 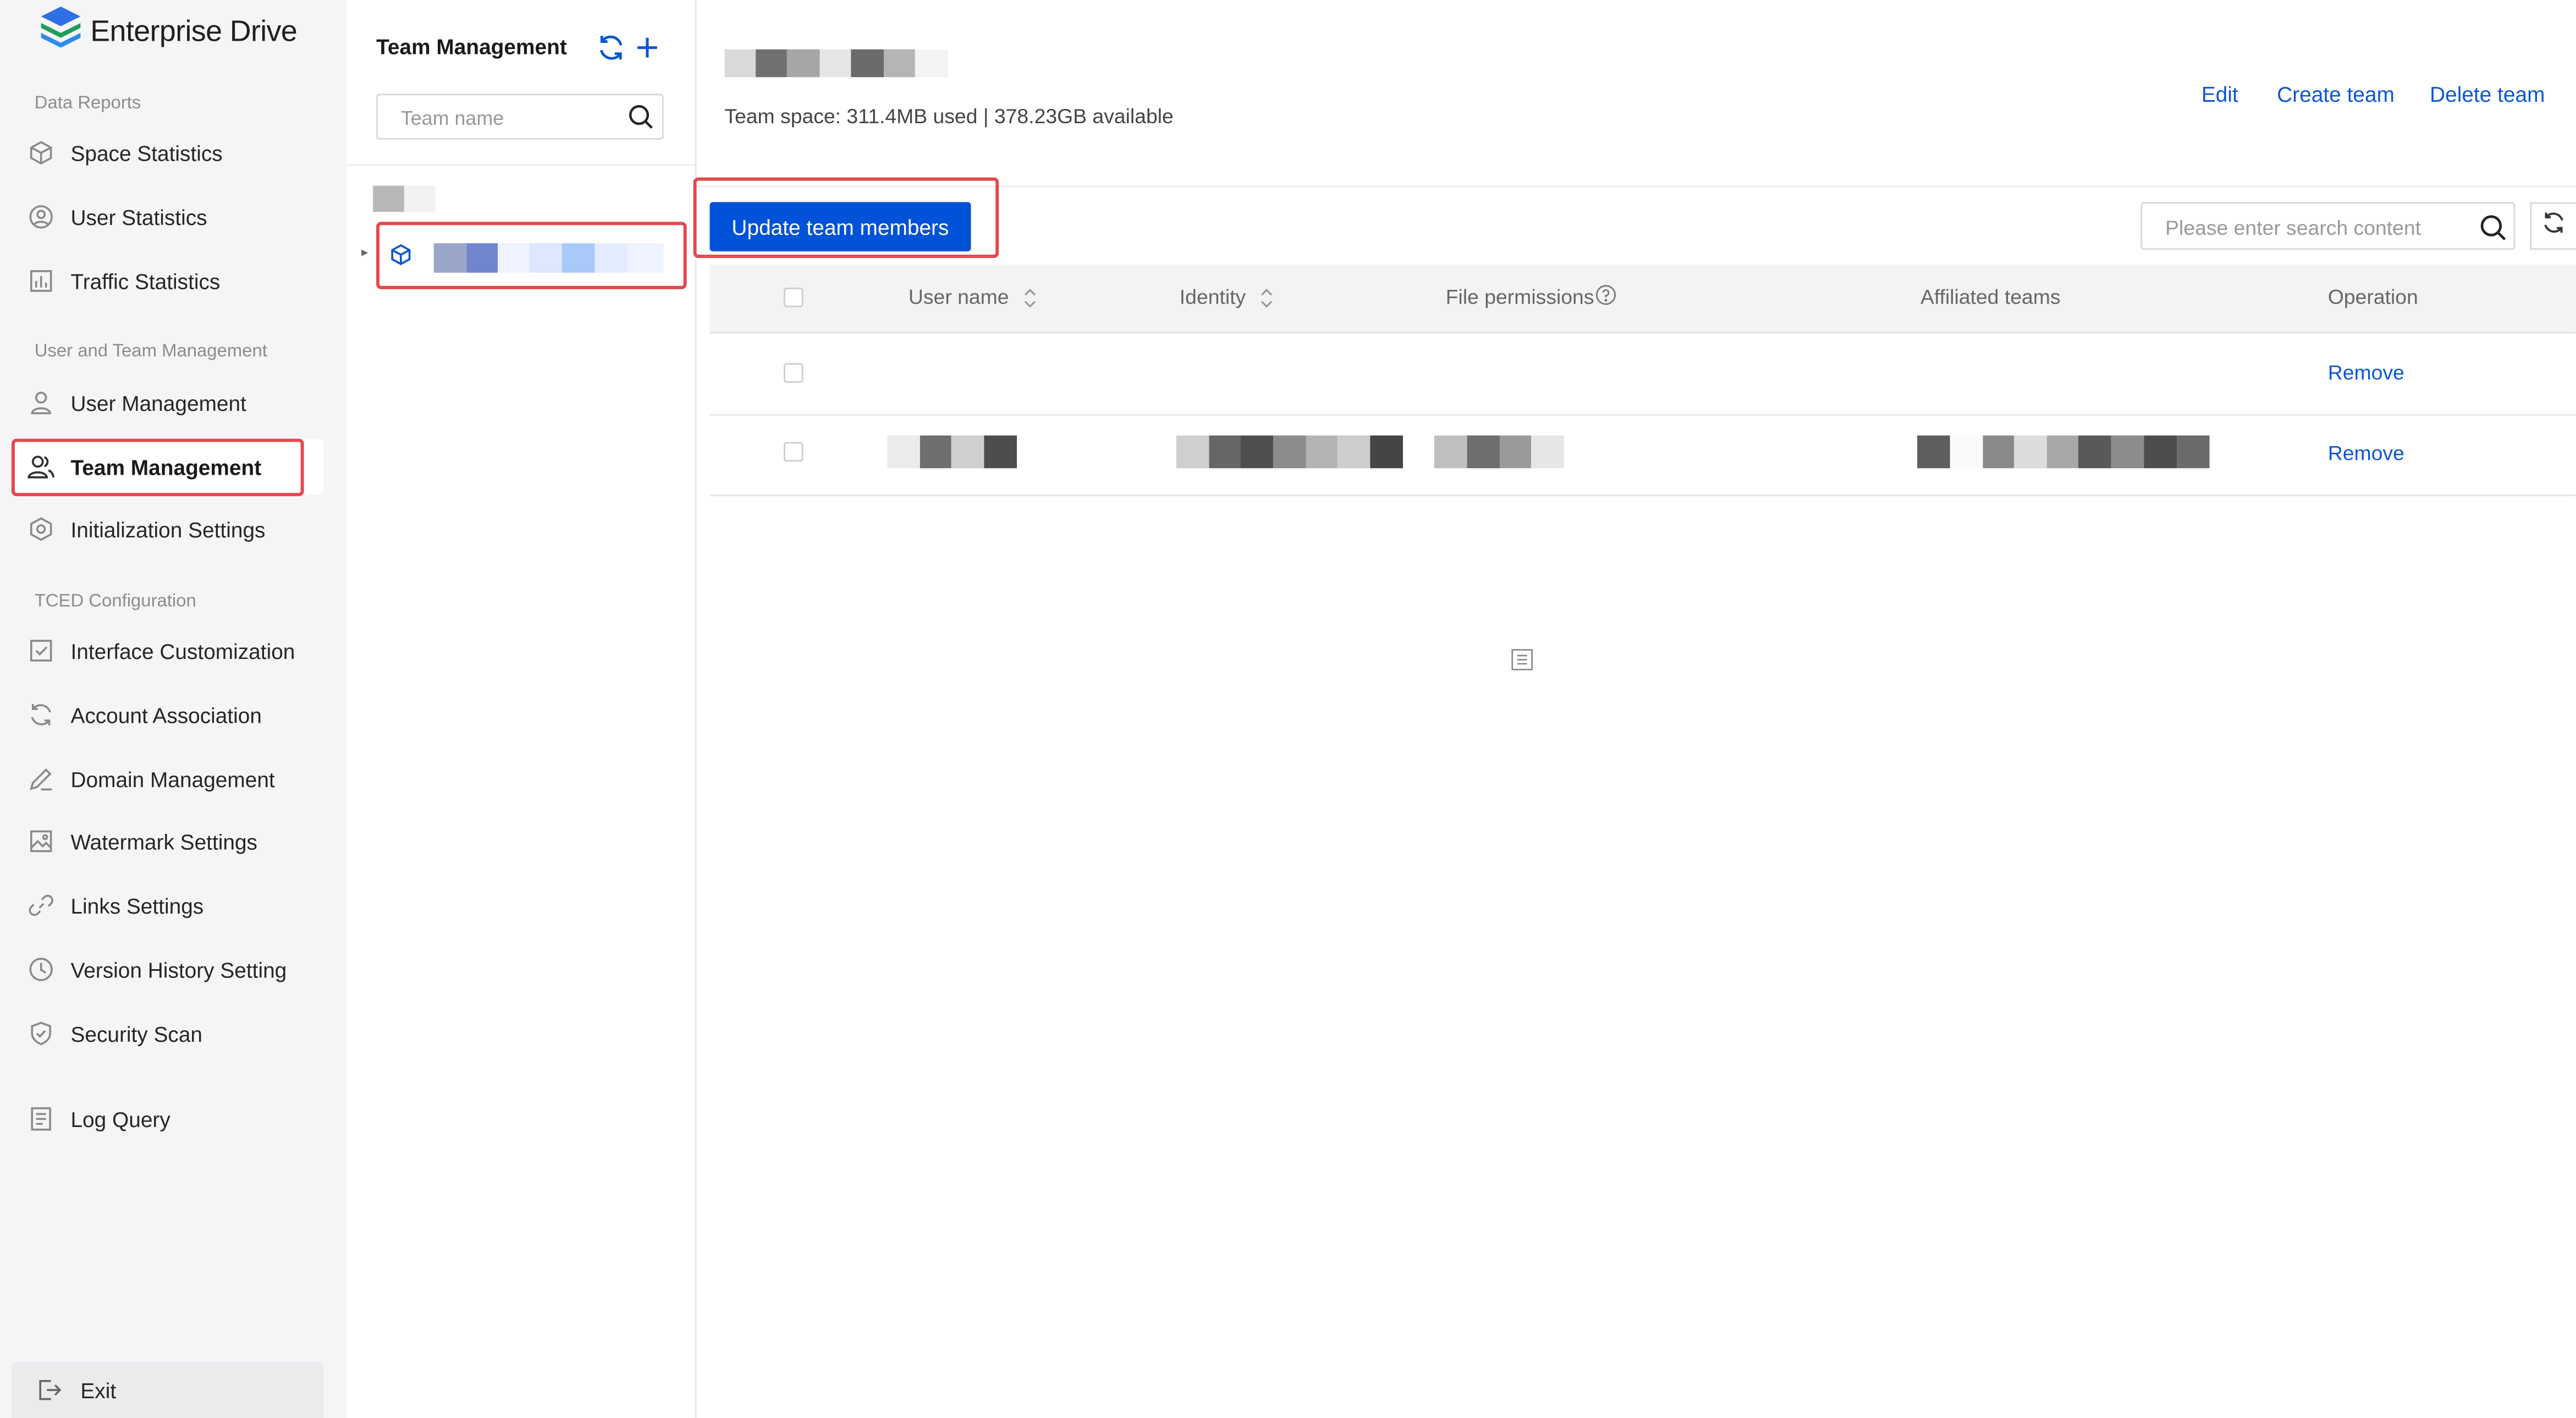 I want to click on clock-icon, so click(x=41, y=970).